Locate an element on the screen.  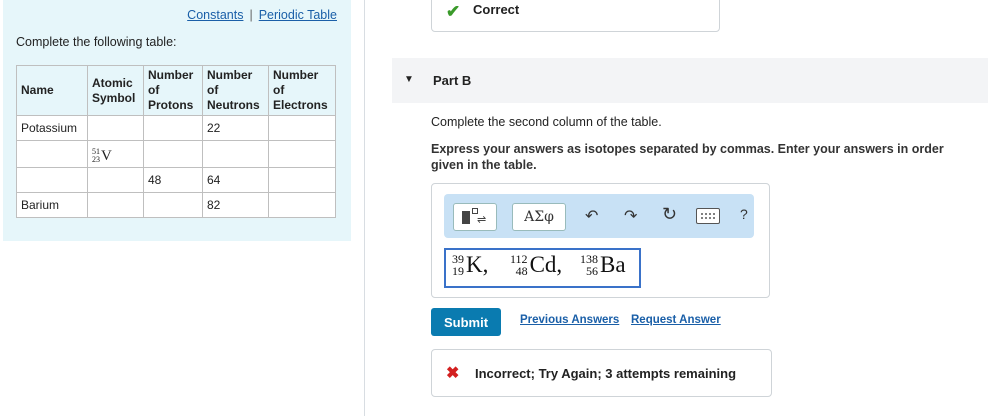
header-neutrons: Number of Neutrons is located at coordinates (235, 90).